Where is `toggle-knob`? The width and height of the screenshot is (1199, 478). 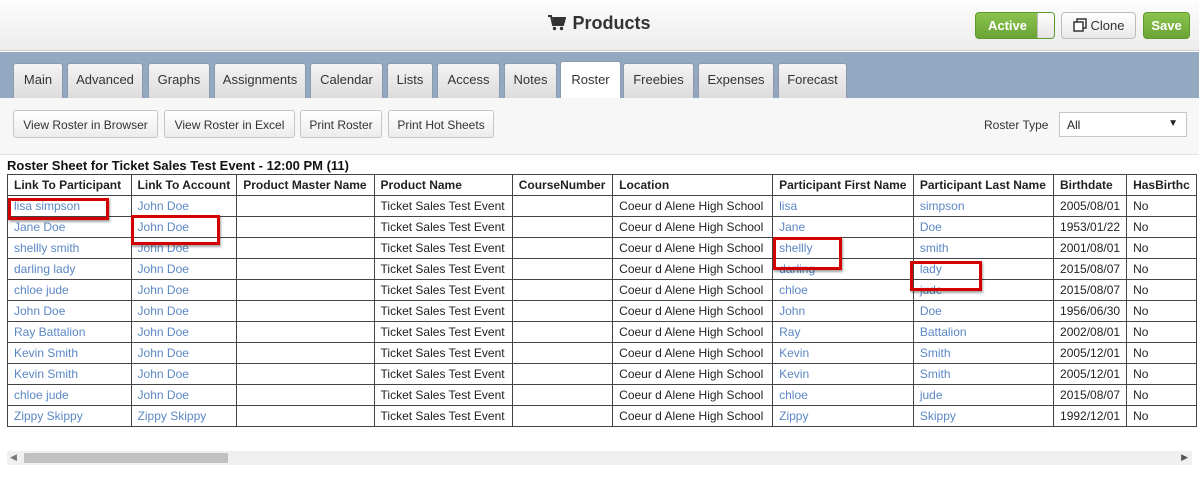
toggle-knob is located at coordinates (1045, 25).